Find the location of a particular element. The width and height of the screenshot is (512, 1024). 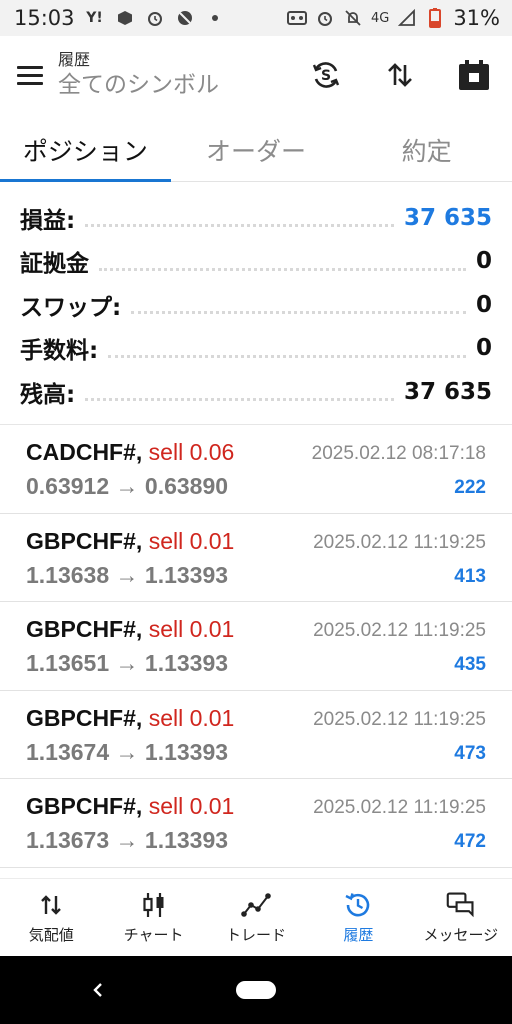

notifications-off-icon is located at coordinates (353, 18).